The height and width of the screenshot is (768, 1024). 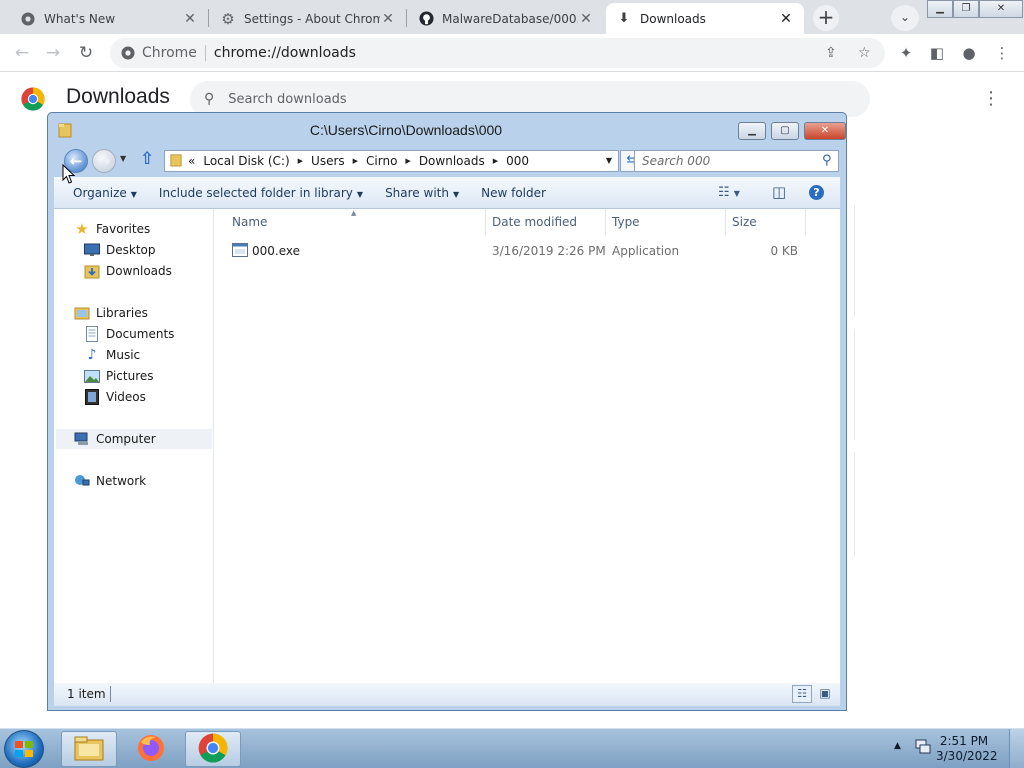 What do you see at coordinates (923, 753) in the screenshot?
I see `network-tray-icon` at bounding box center [923, 753].